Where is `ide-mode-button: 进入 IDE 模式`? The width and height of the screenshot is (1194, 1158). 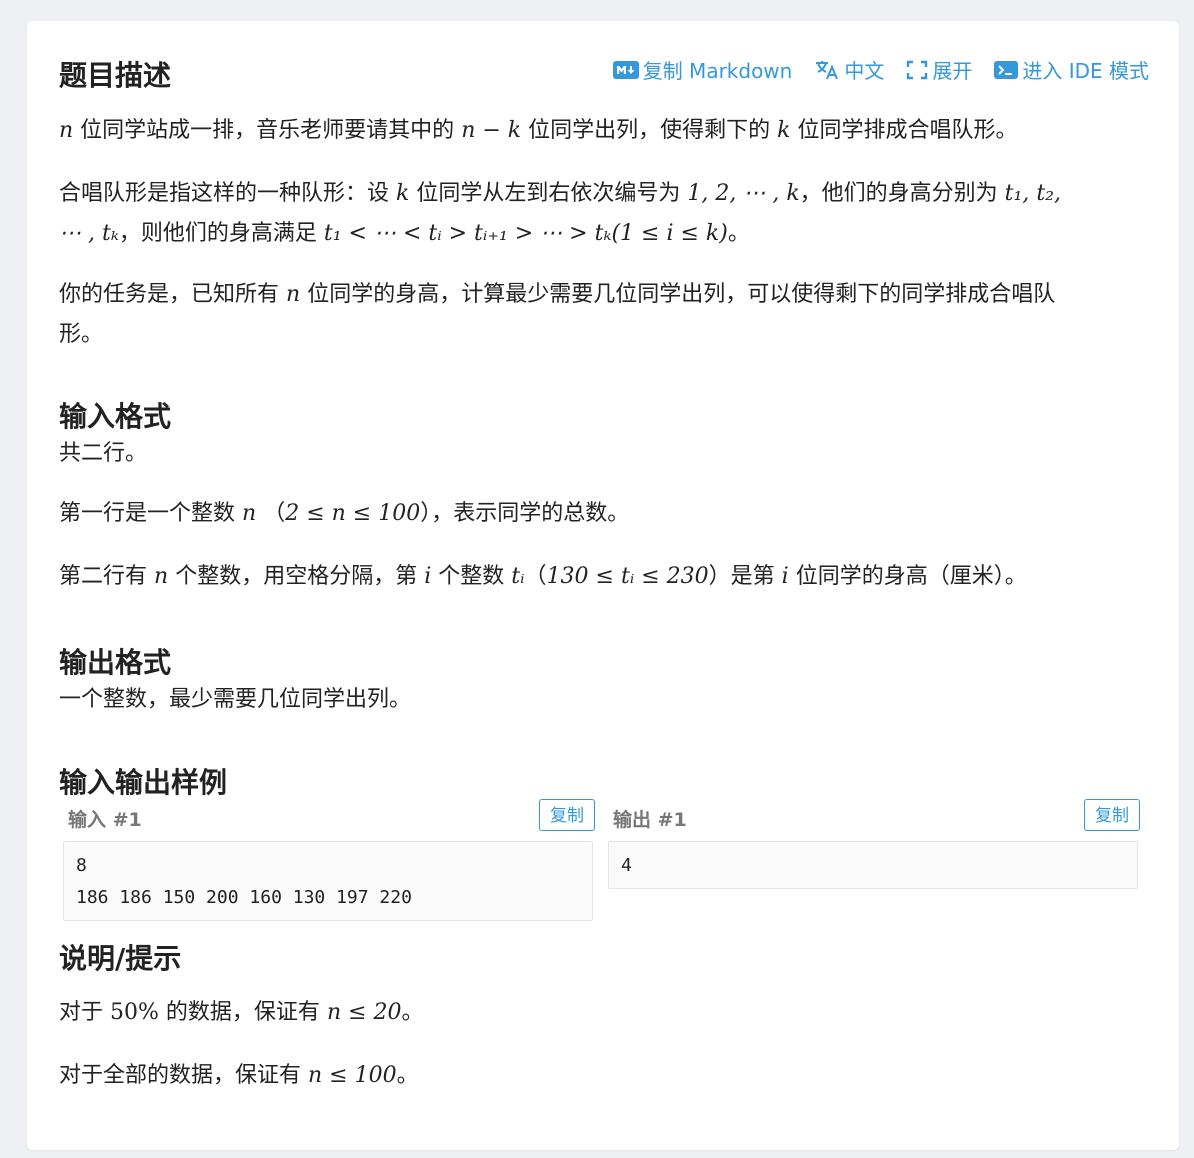
ide-mode-button: 进入 IDE 模式 is located at coordinates (1071, 69).